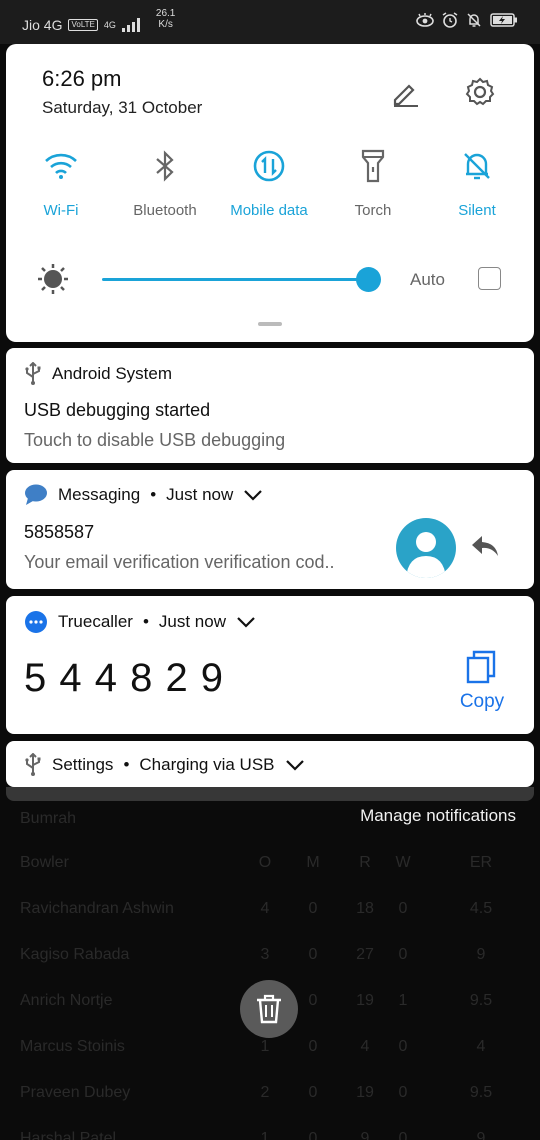  What do you see at coordinates (59, 532) in the screenshot?
I see `sender-number: 5858587` at bounding box center [59, 532].